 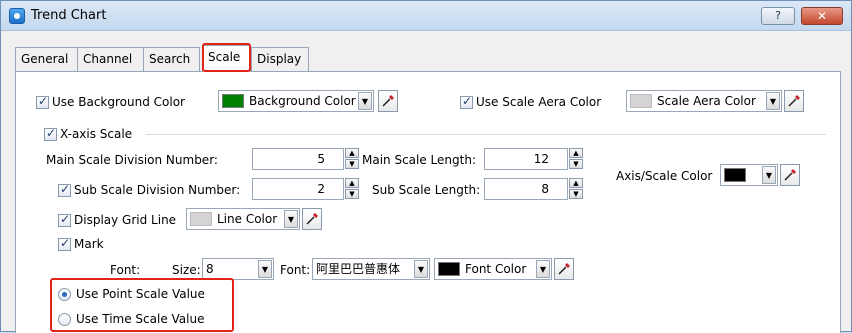 I want to click on line-color-swatch, so click(x=201, y=219).